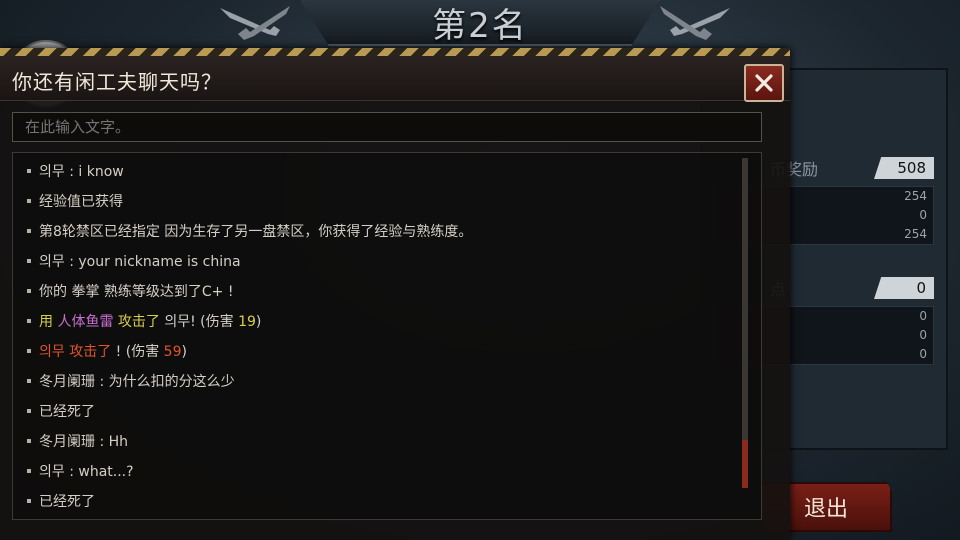 This screenshot has height=540, width=960. I want to click on chat-message-text: 59, so click(172, 352).